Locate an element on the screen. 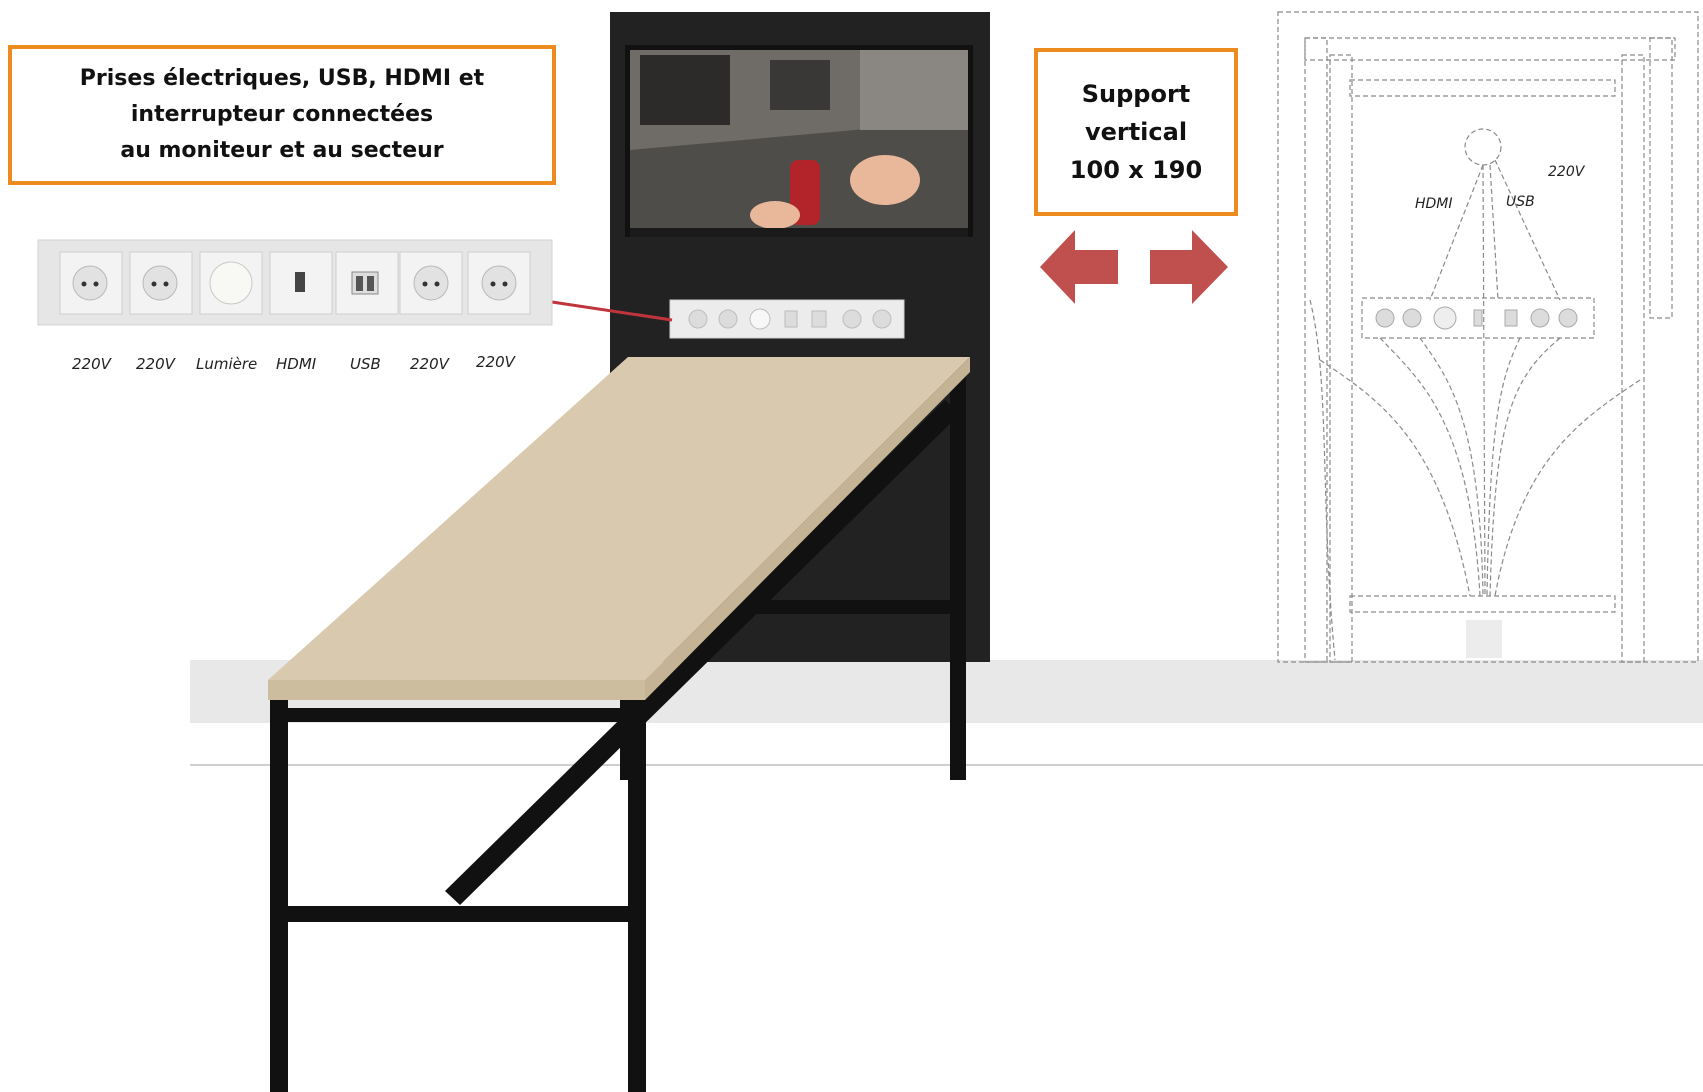 Image resolution: width=1703 pixels, height=1092 pixels. arrow-left-icon is located at coordinates (1079, 267).